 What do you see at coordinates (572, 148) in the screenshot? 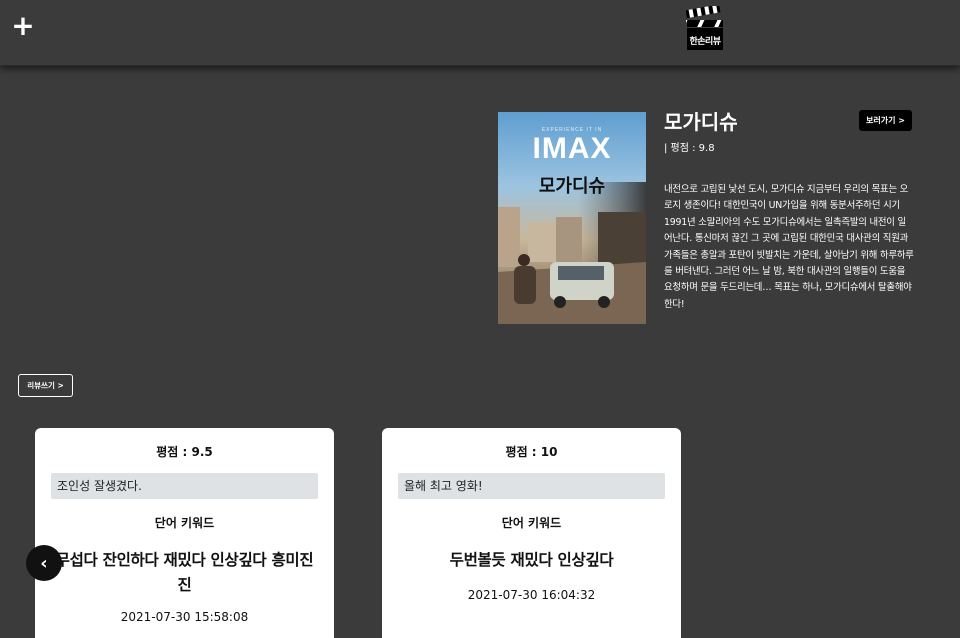
I see `poster-imax: IMAX` at bounding box center [572, 148].